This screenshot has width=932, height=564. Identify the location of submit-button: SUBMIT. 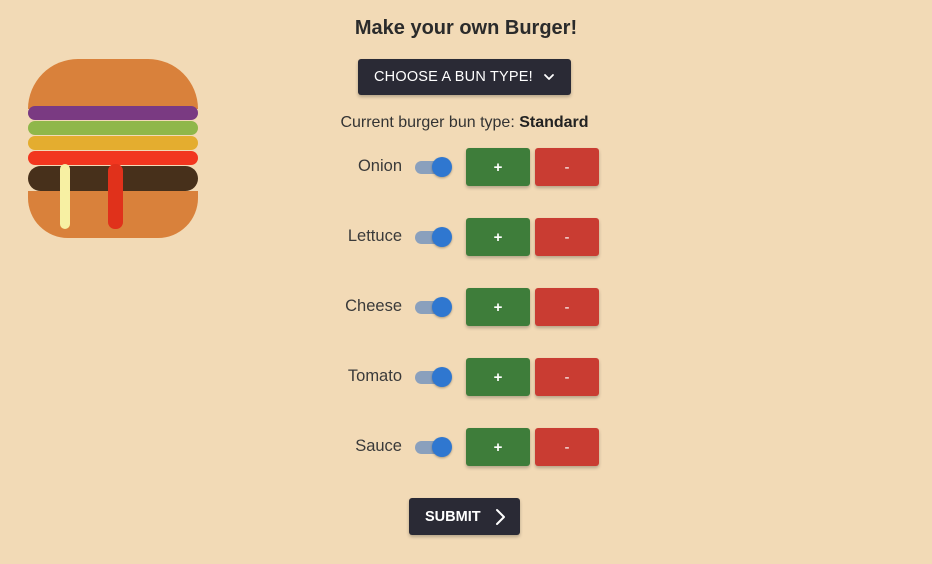
(464, 516).